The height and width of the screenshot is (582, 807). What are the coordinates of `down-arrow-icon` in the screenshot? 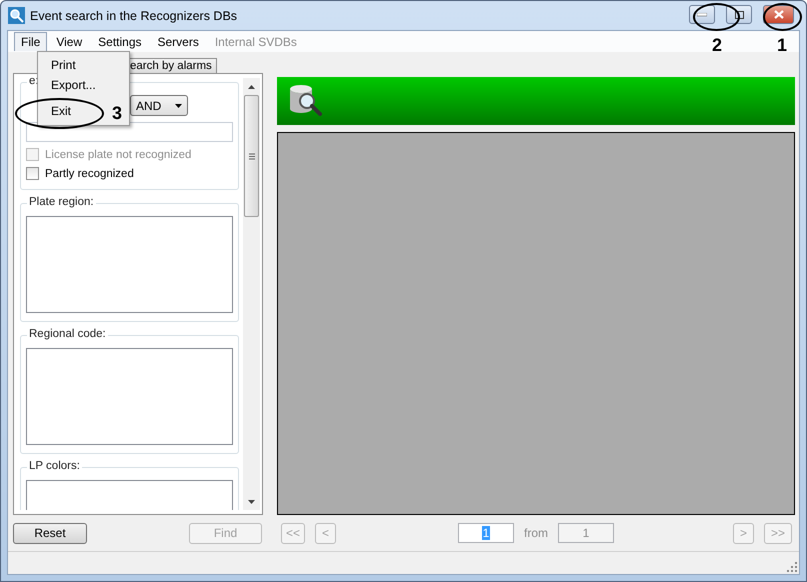 It's located at (251, 502).